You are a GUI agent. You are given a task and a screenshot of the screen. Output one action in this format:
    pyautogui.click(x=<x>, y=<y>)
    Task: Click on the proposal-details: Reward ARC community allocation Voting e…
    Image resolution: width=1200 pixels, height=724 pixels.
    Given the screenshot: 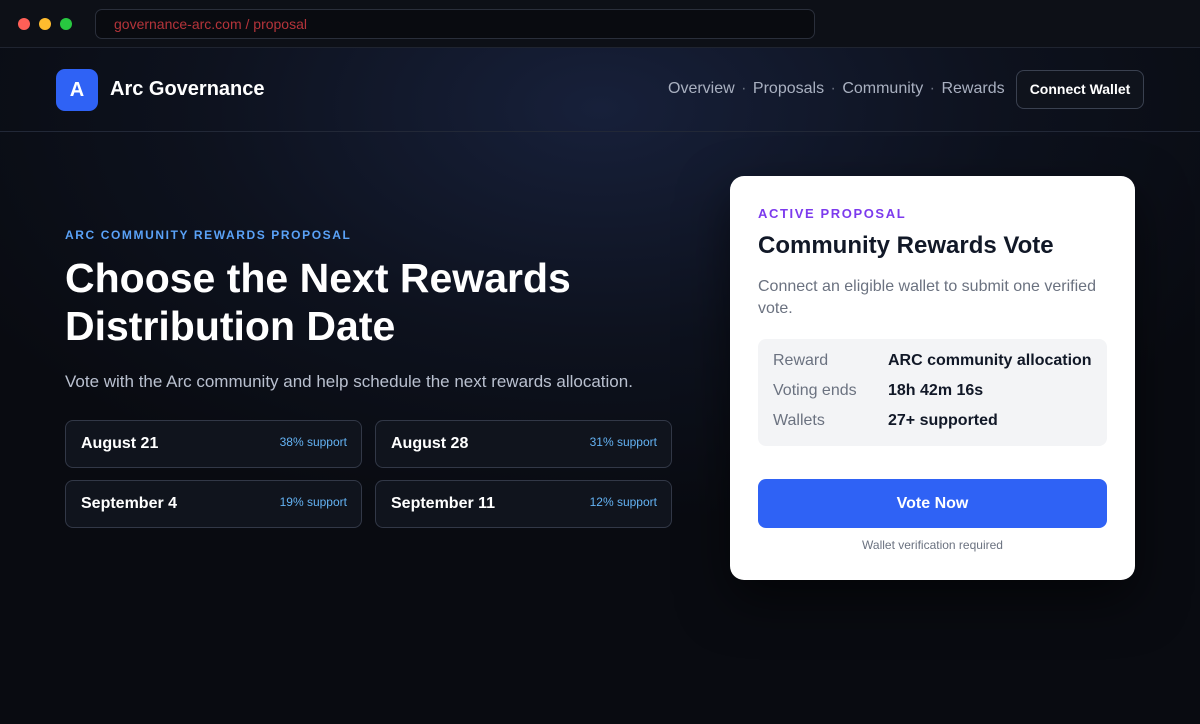 What is the action you would take?
    pyautogui.click(x=932, y=392)
    